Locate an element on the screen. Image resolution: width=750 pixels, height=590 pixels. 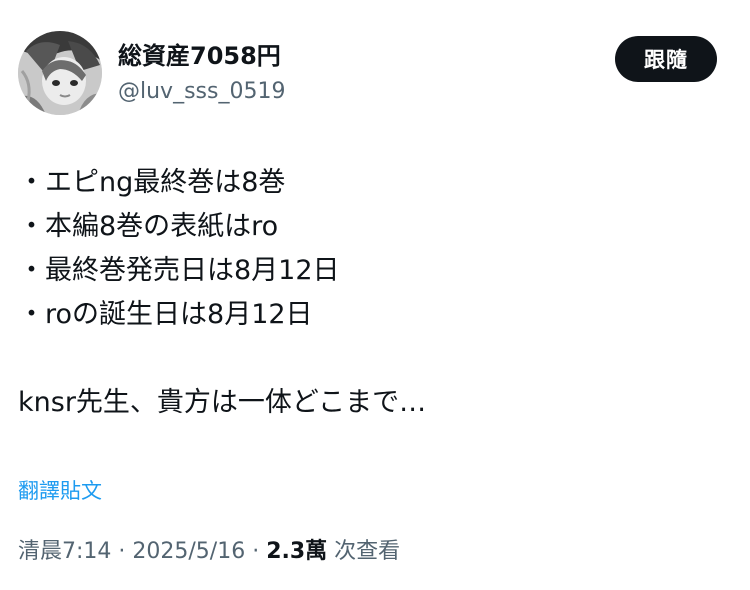
display-name: 総資産7058円 is located at coordinates (199, 56).